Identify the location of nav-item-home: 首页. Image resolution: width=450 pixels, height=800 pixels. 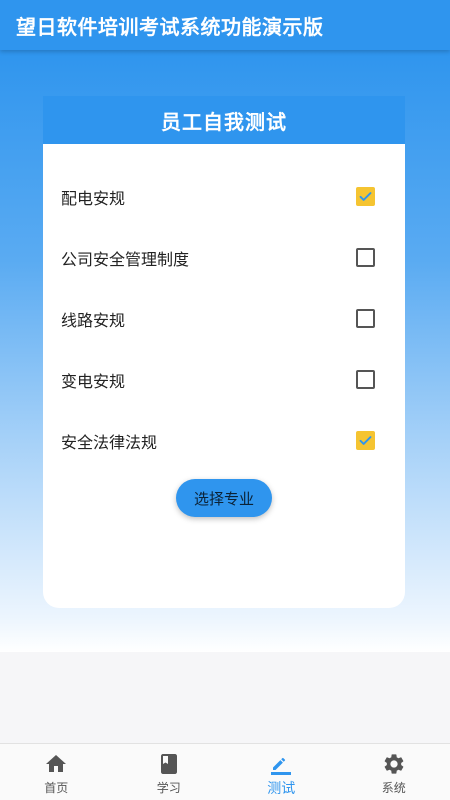
(56, 772).